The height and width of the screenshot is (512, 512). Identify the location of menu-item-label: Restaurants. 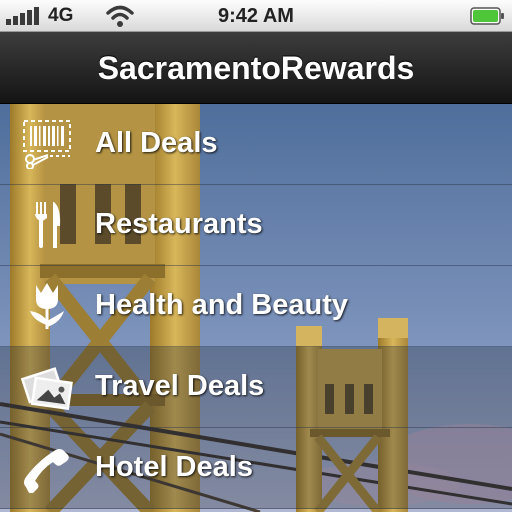
(179, 224).